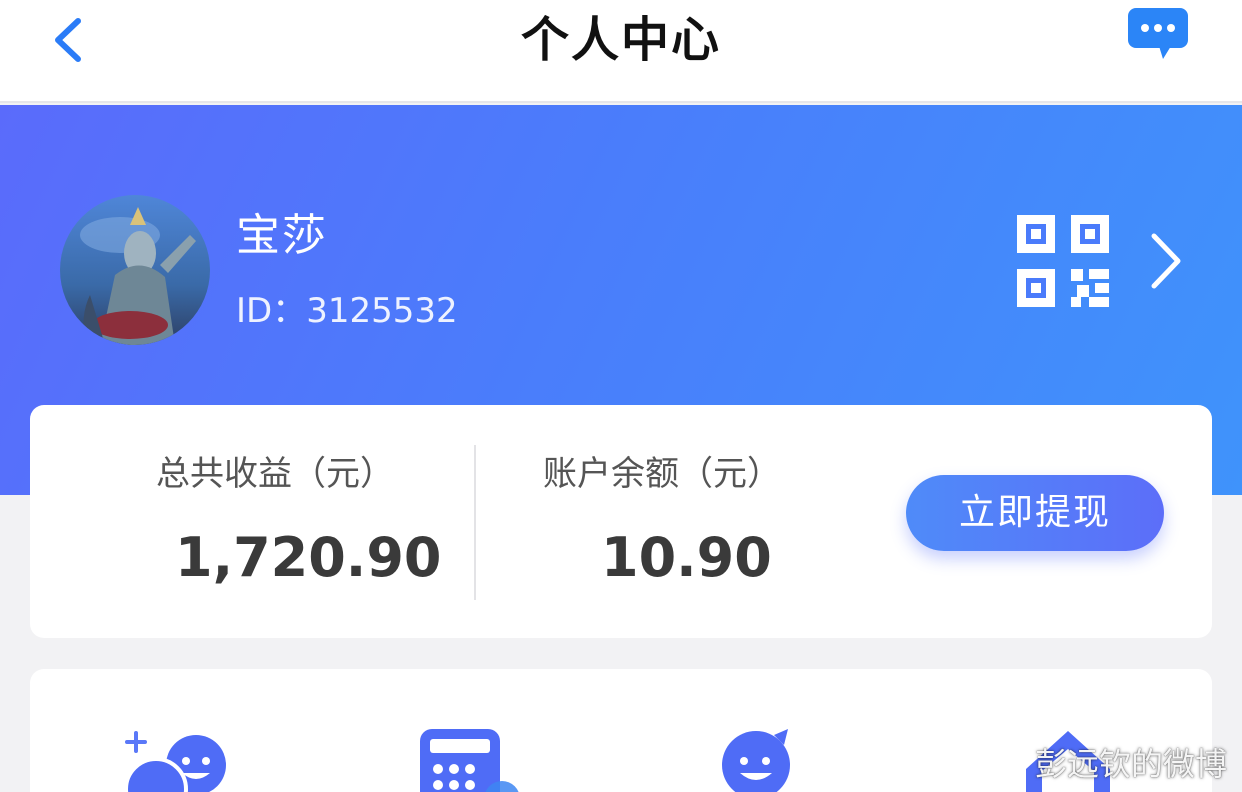 The width and height of the screenshot is (1242, 792). I want to click on balance-label: 账户余额（元）, so click(662, 474).